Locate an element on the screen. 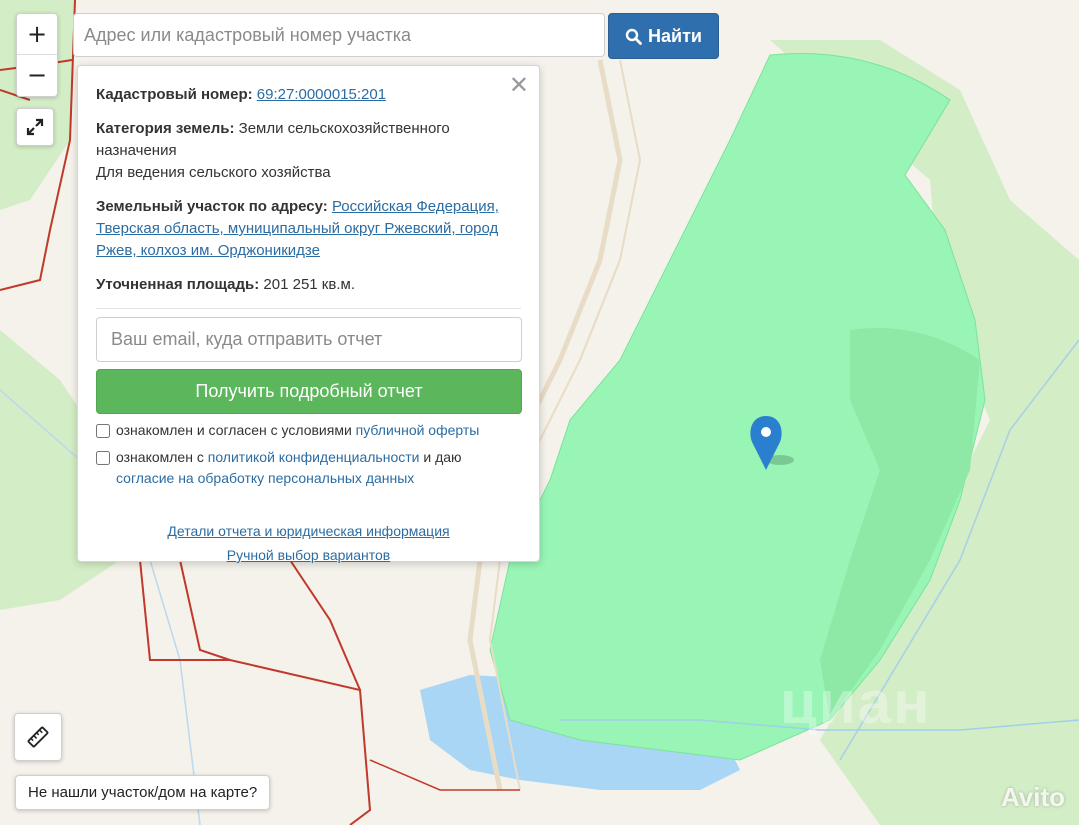 The image size is (1079, 825). area-row: Уточненная площадь: 201 251 кв.м. is located at coordinates (308, 285).